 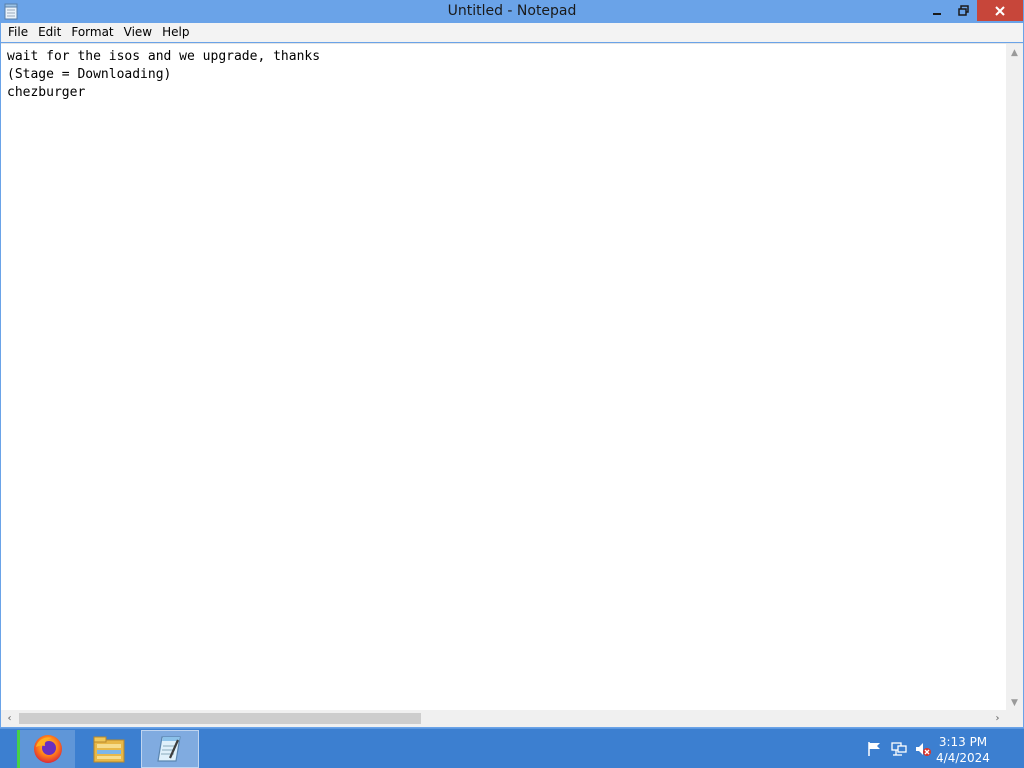 What do you see at coordinates (875, 749) in the screenshot?
I see `action-center-flag-icon` at bounding box center [875, 749].